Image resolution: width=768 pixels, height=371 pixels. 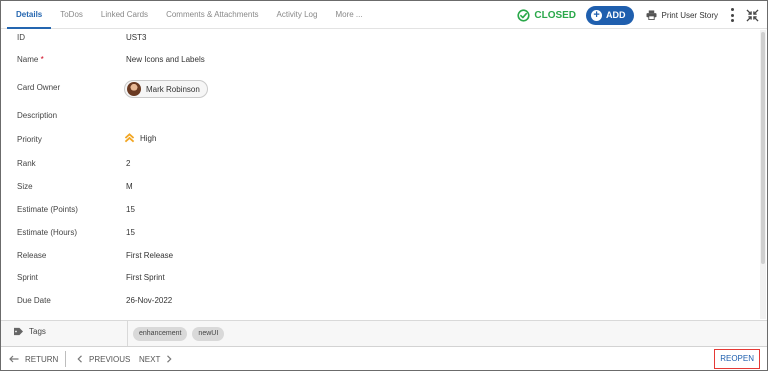 I want to click on tags-list: enhancement newUI, so click(x=178, y=333).